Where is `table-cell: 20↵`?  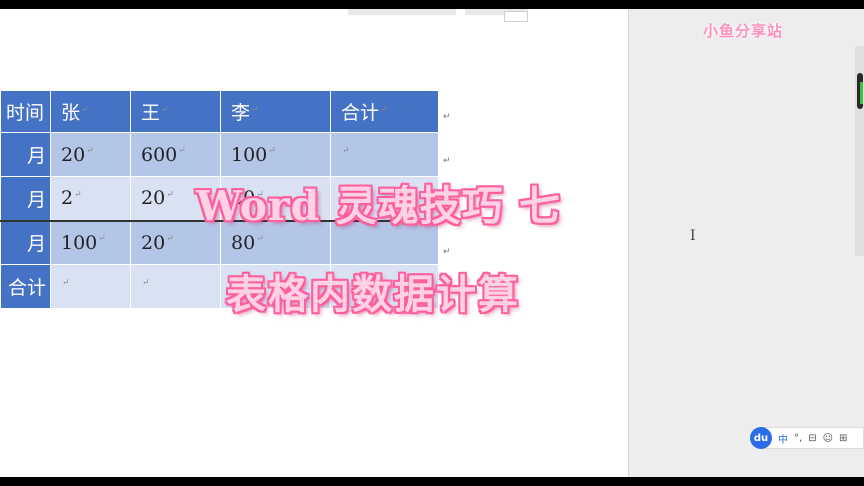
table-cell: 20↵ is located at coordinates (90, 154).